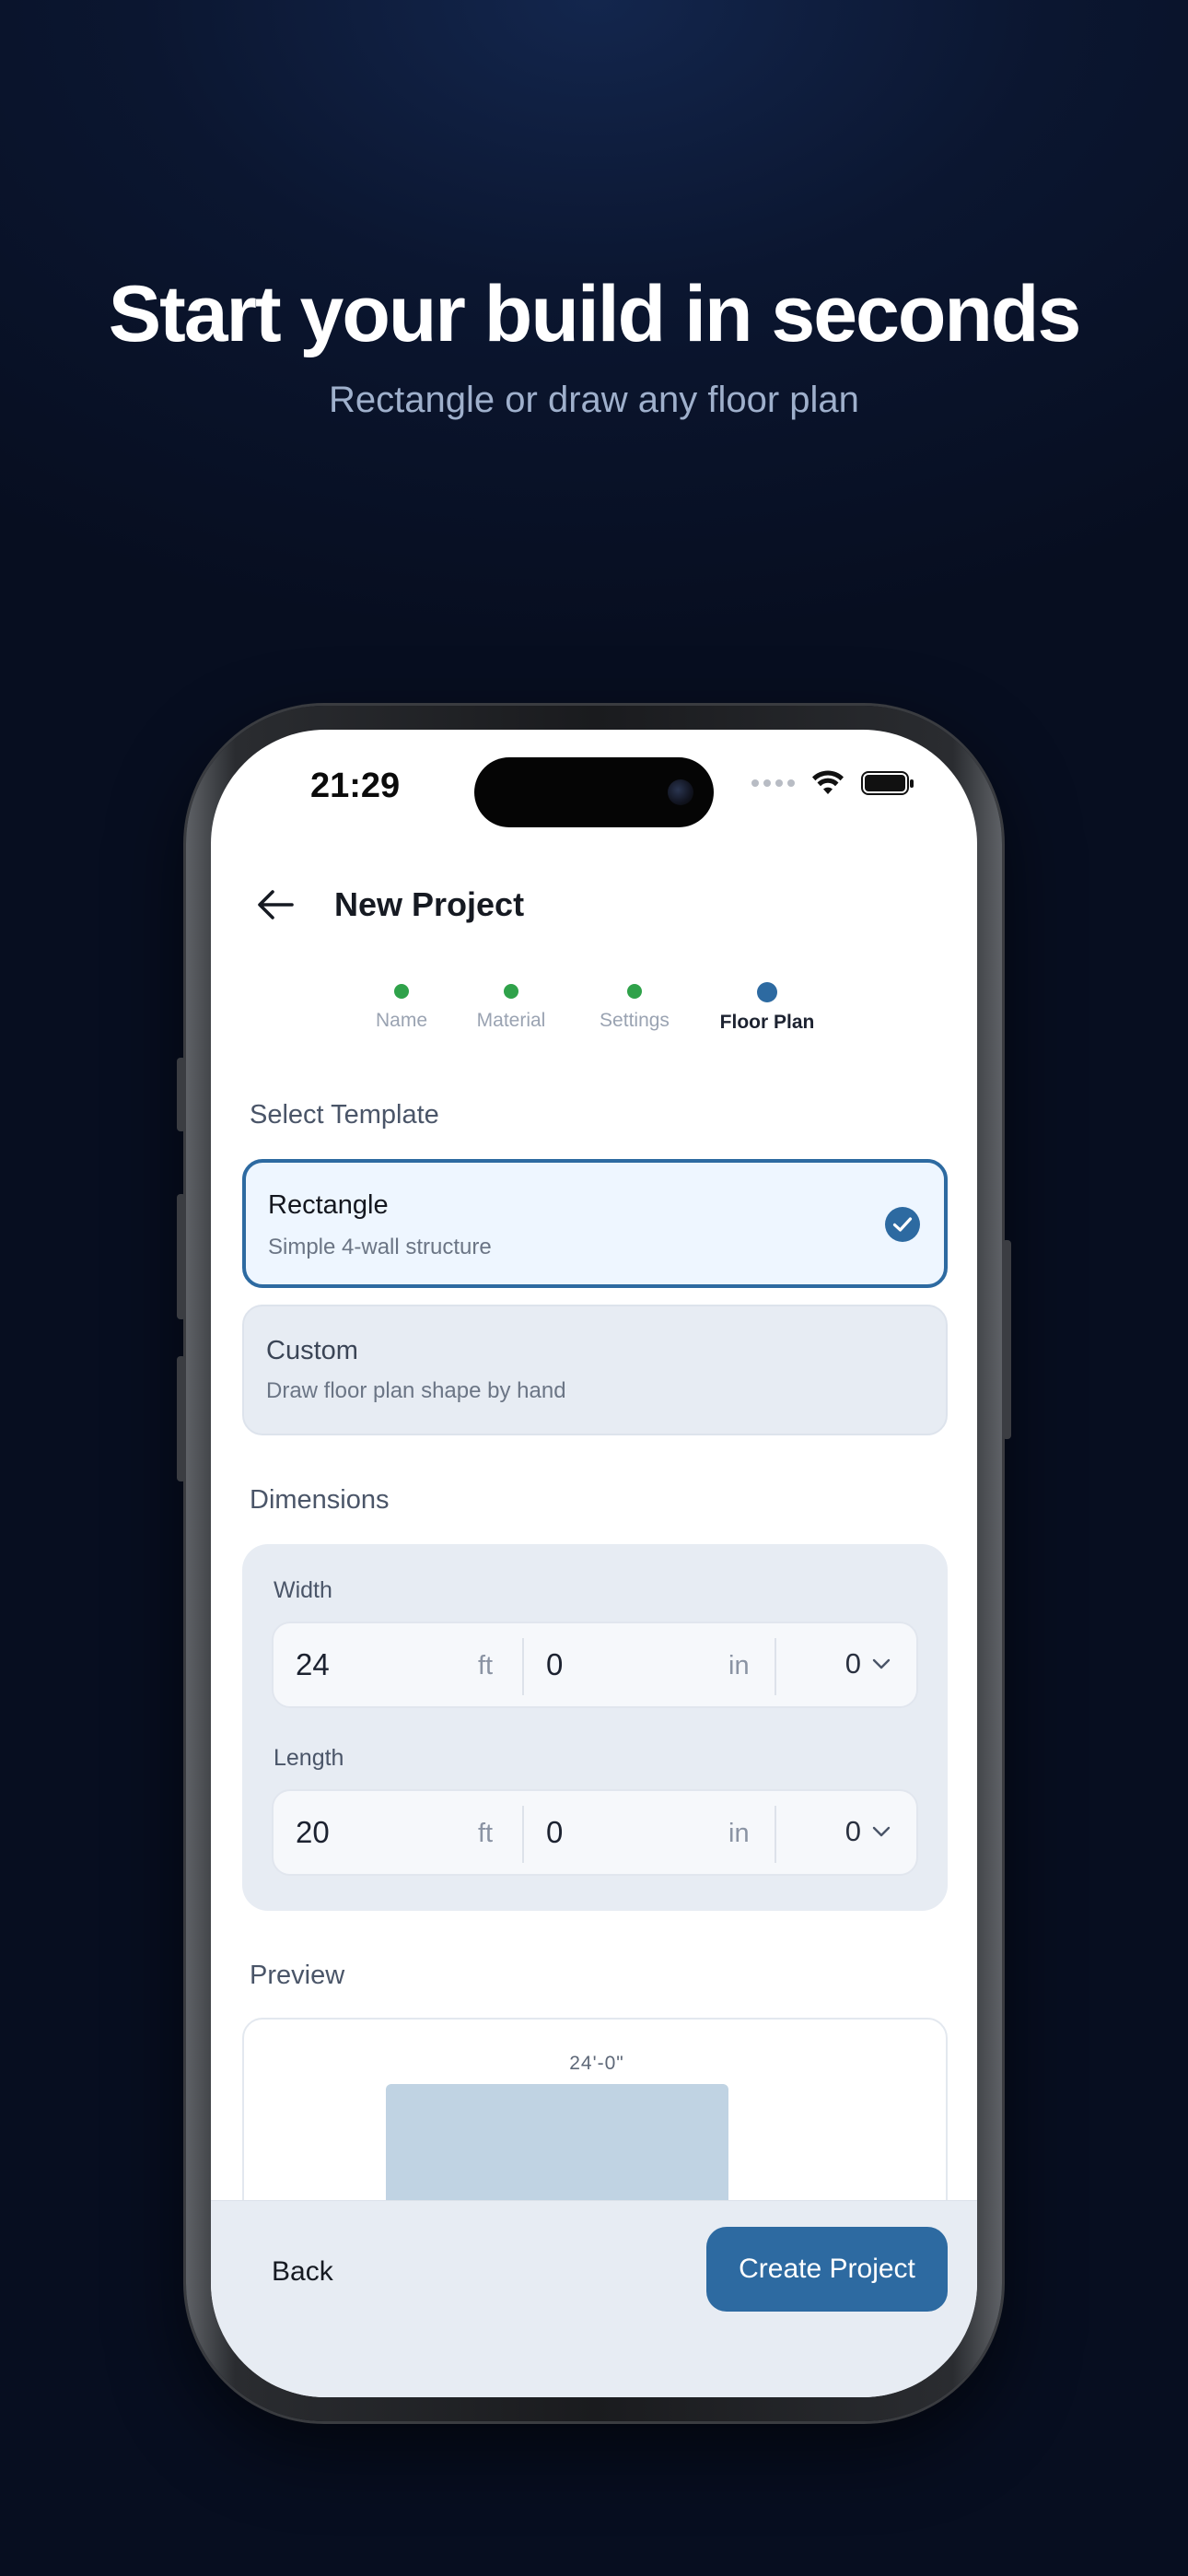 The image size is (1188, 2576). I want to click on width-feet-unit: ft, so click(486, 1665).